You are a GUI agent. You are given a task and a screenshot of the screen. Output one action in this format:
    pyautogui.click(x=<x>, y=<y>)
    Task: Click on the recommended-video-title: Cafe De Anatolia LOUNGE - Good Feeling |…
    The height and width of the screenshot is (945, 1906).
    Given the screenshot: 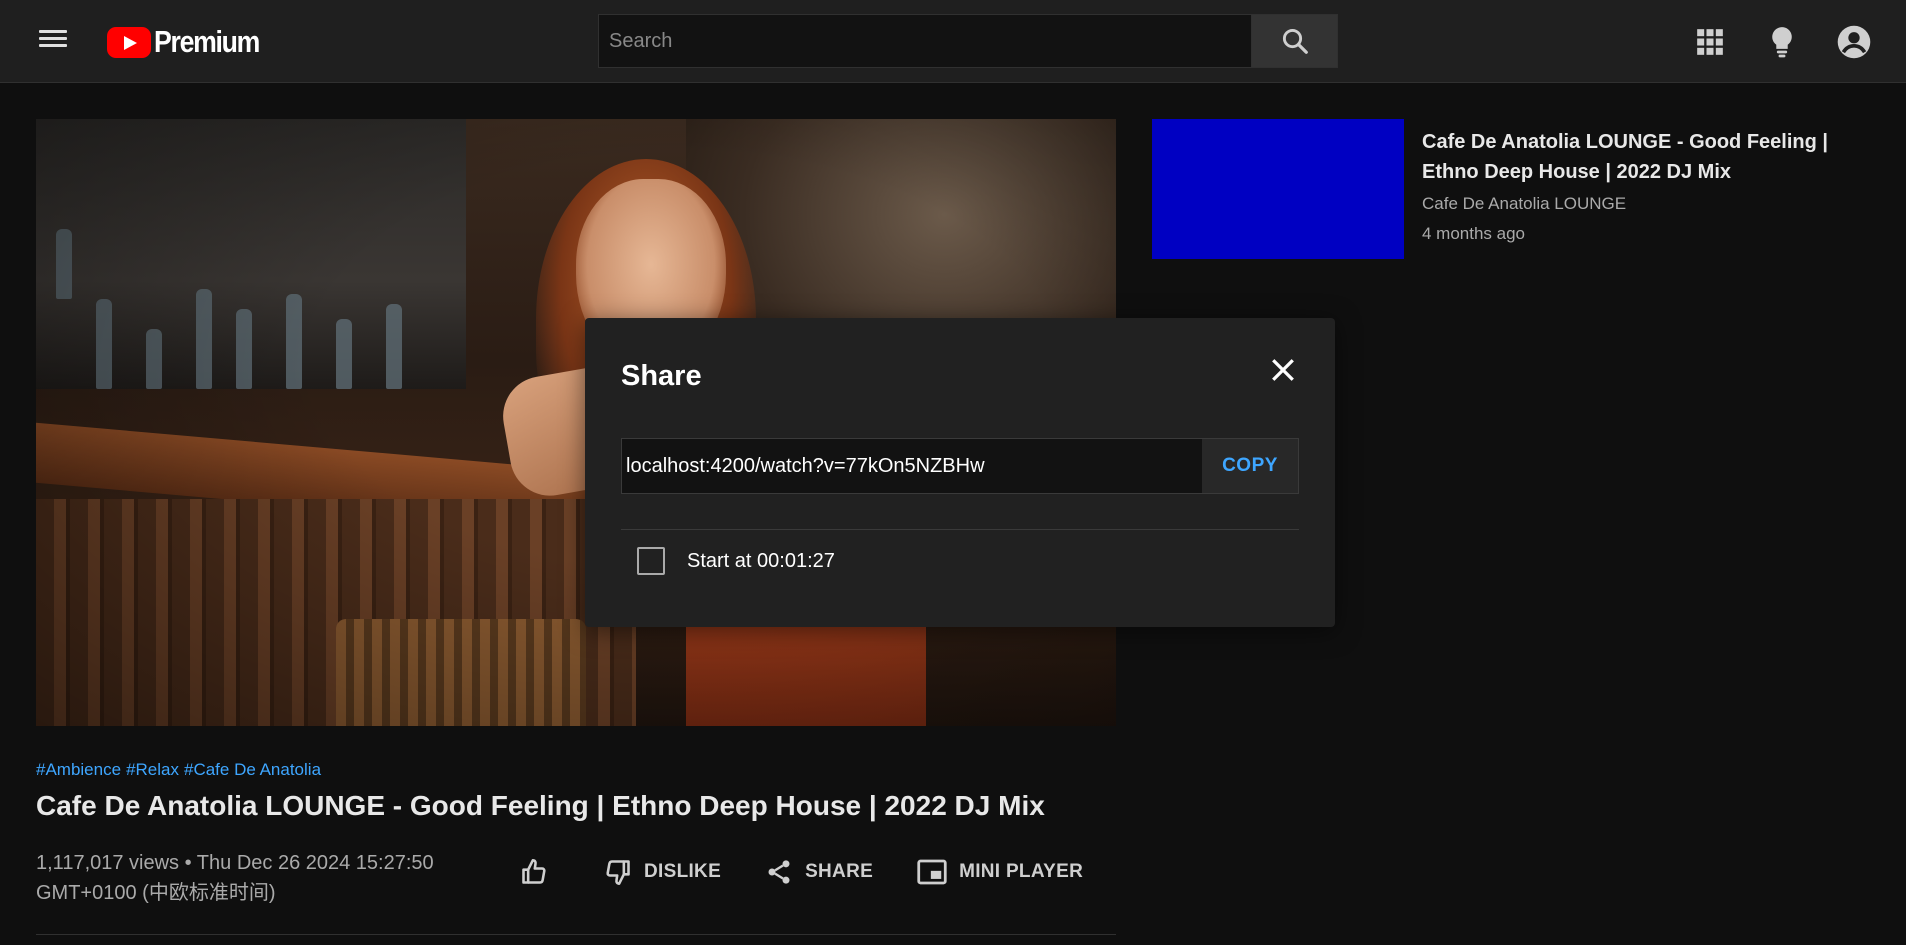 What is the action you would take?
    pyautogui.click(x=1652, y=157)
    